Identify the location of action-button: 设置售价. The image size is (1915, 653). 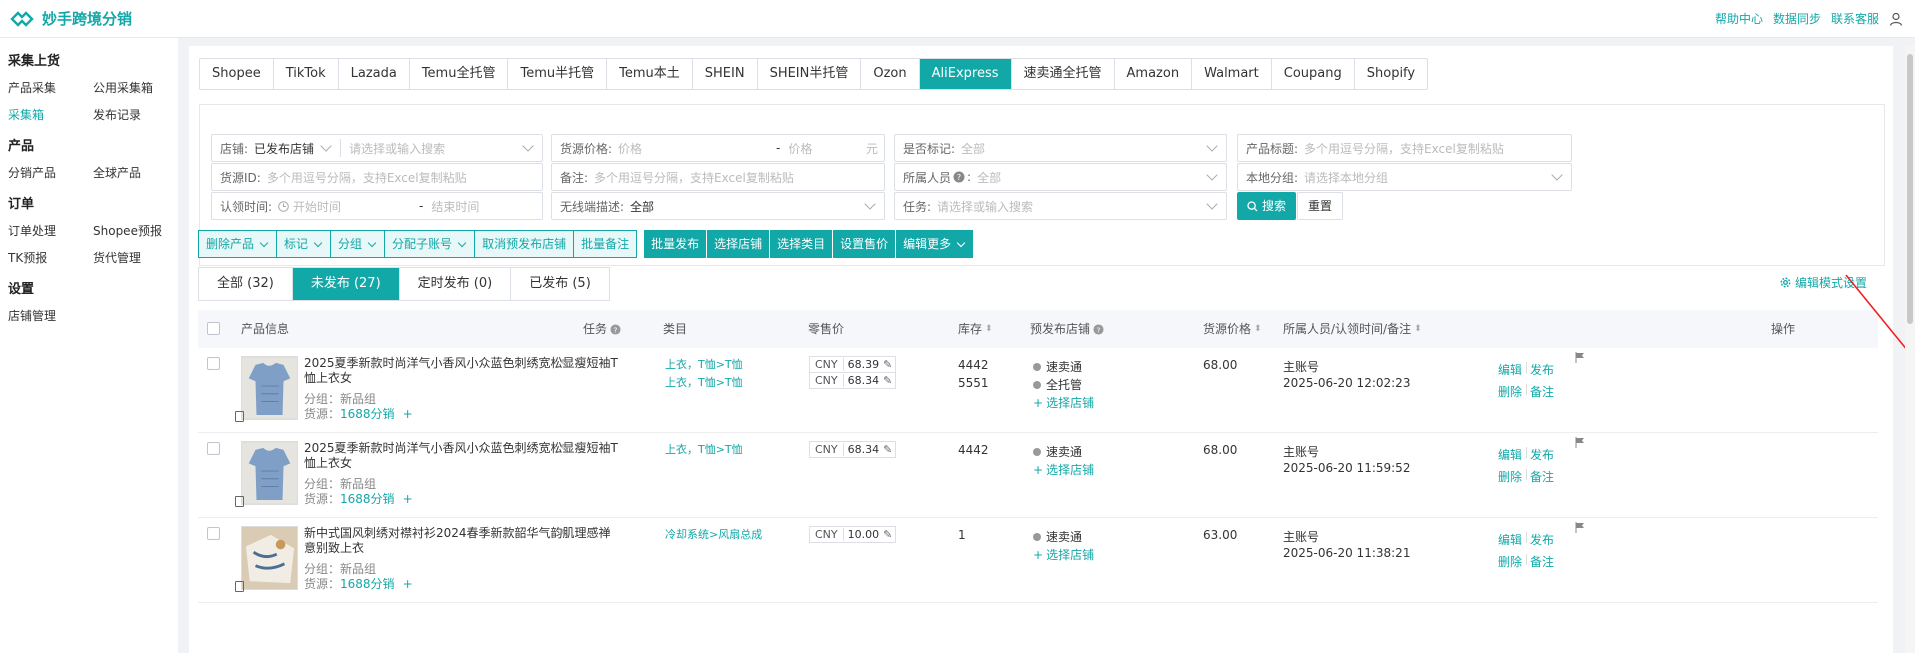
(865, 244).